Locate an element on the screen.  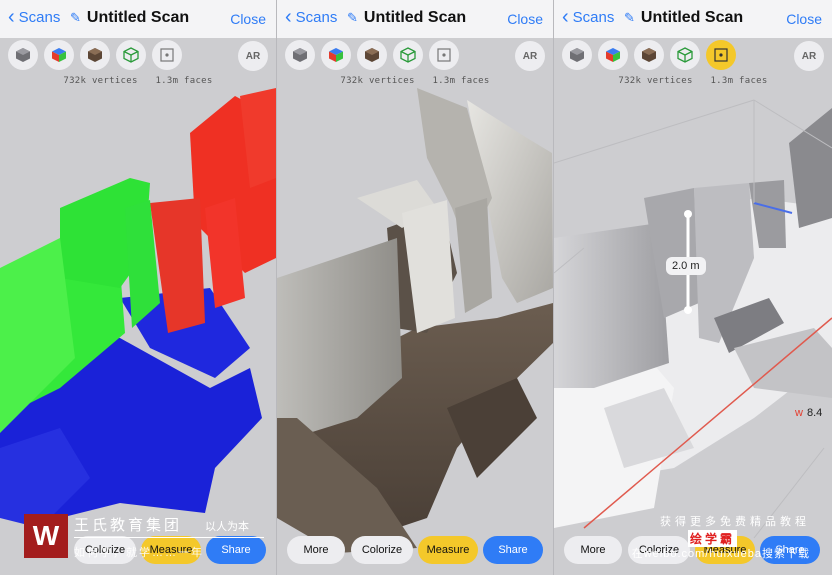
watermark-tutorial-text: 获得更多免费精品教程 is located at coordinates (735, 522).